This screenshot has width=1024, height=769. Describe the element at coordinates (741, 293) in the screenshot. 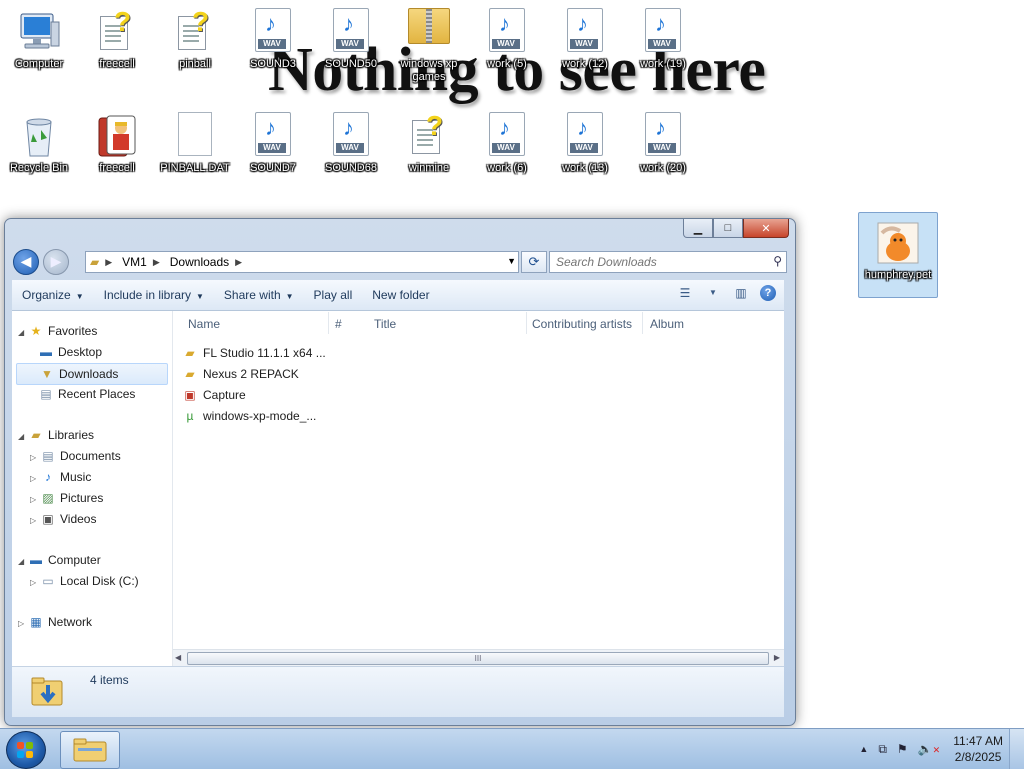

I see `preview-pane-icon: ▥` at that location.